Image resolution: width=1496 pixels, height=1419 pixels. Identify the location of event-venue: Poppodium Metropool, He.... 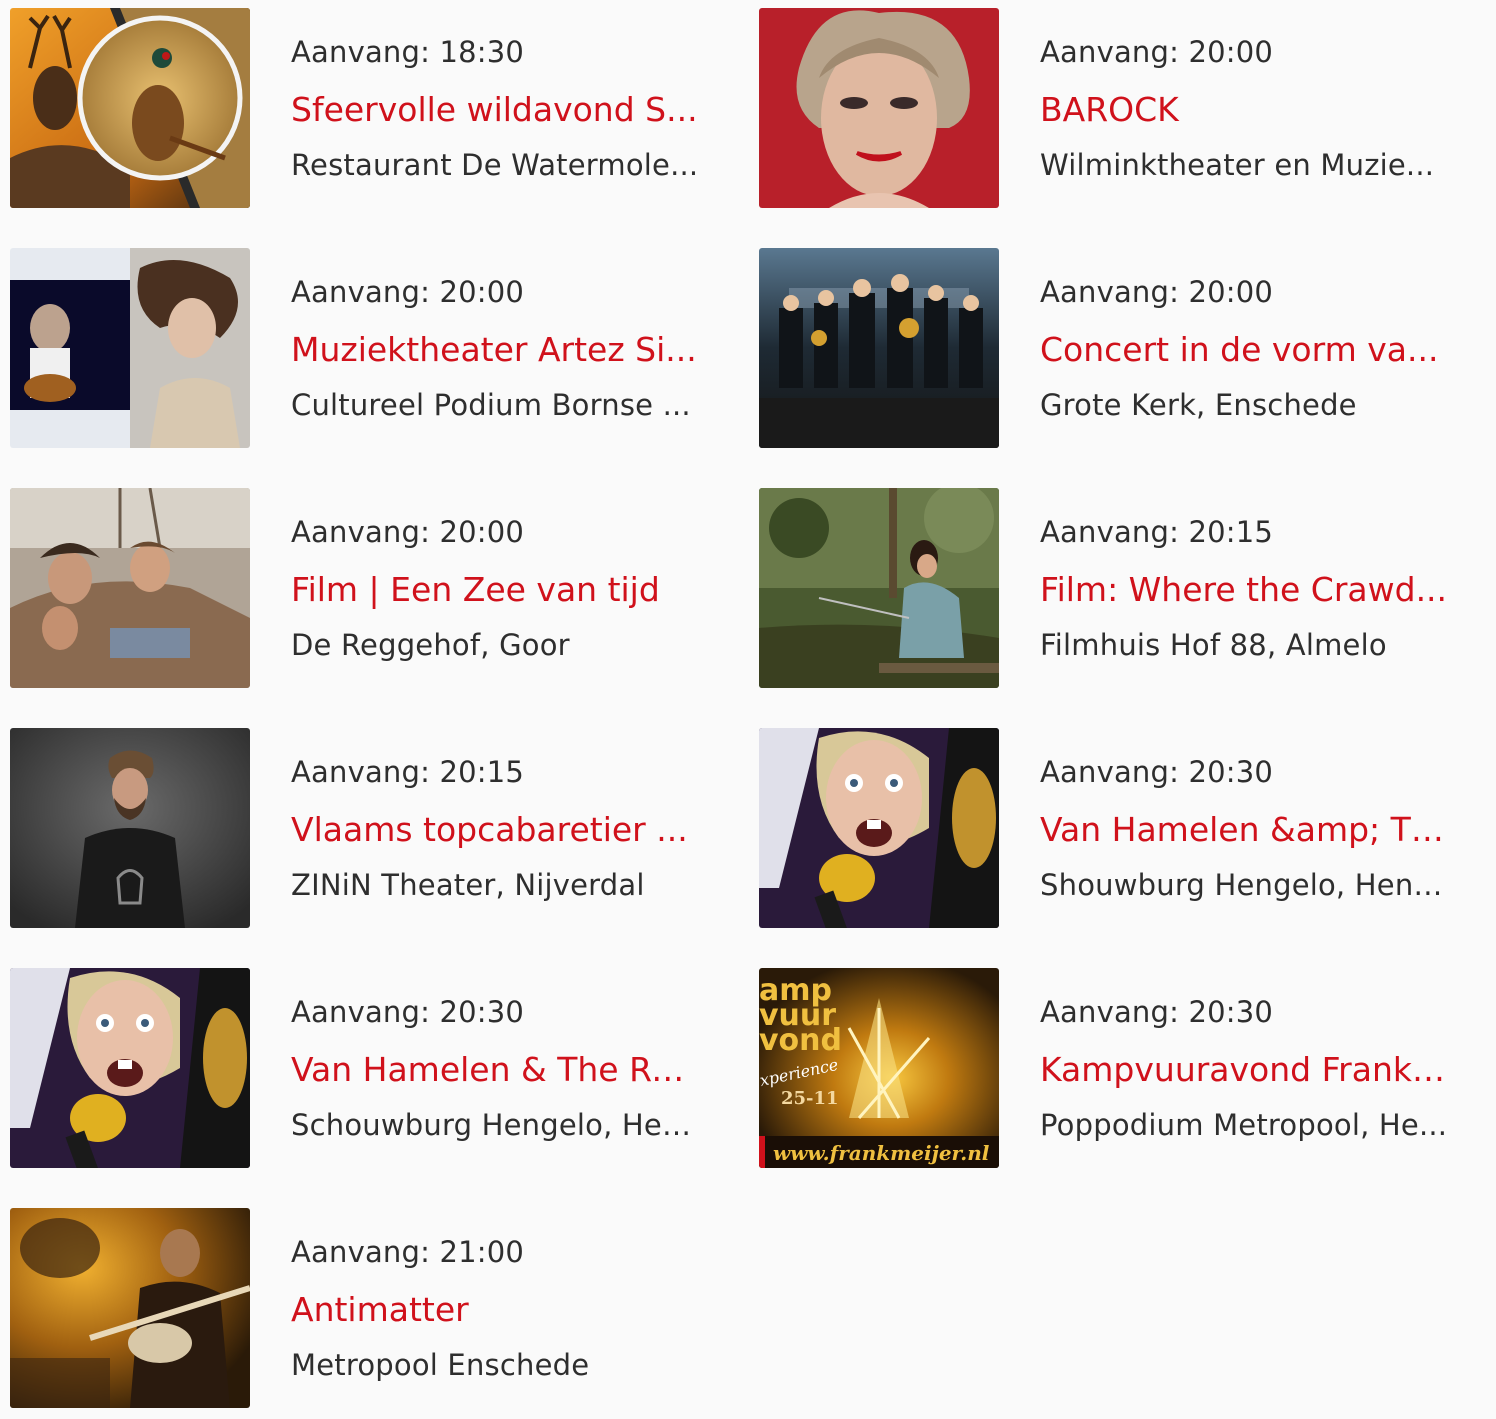
(1244, 1125).